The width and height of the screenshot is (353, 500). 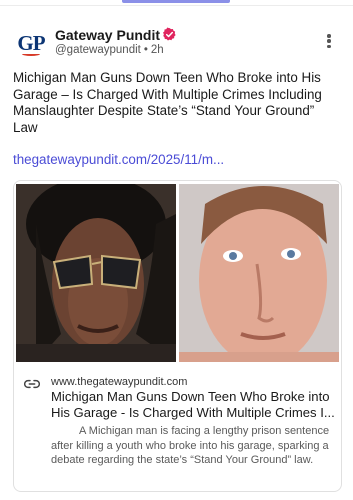 I want to click on verified-badge-icon, so click(x=169, y=34).